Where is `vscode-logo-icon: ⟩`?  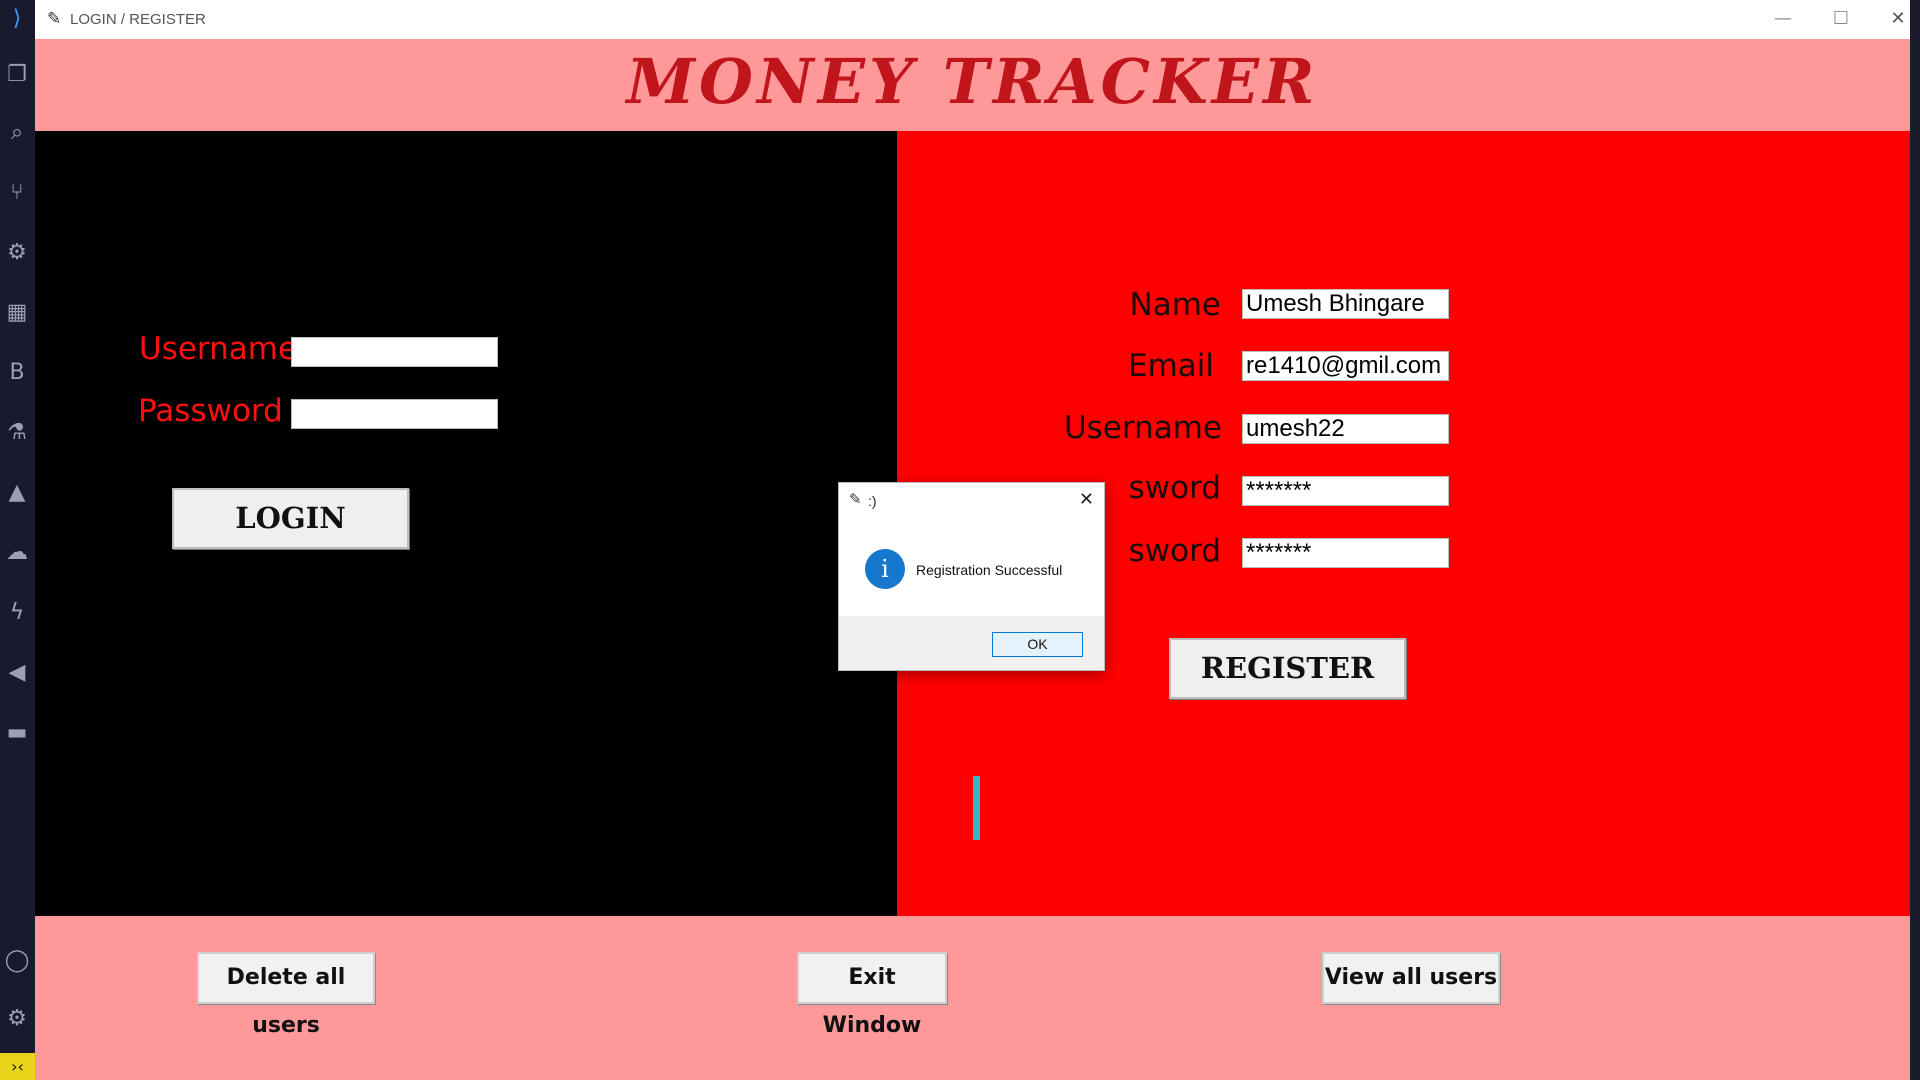 vscode-logo-icon: ⟩ is located at coordinates (17, 18).